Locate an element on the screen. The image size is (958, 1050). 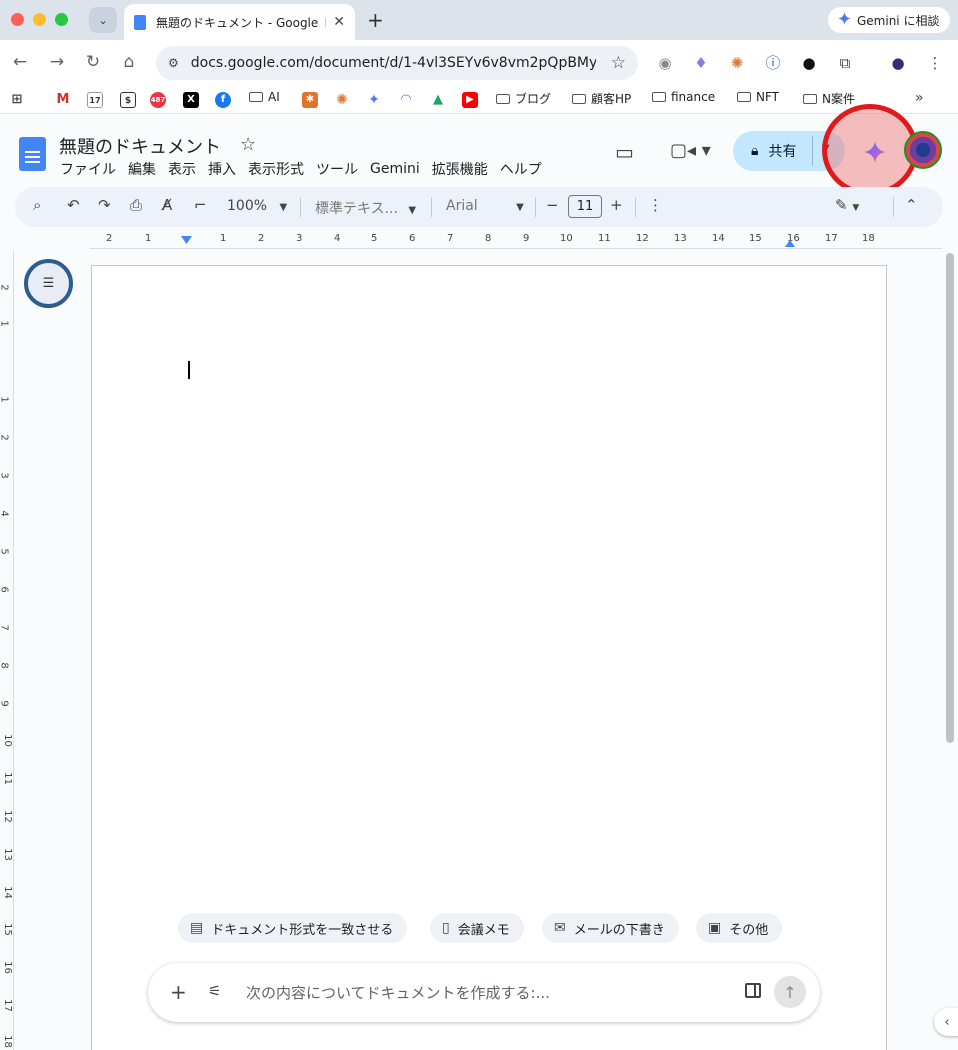
decrease-font-size-button: − is located at coordinates (552, 205).